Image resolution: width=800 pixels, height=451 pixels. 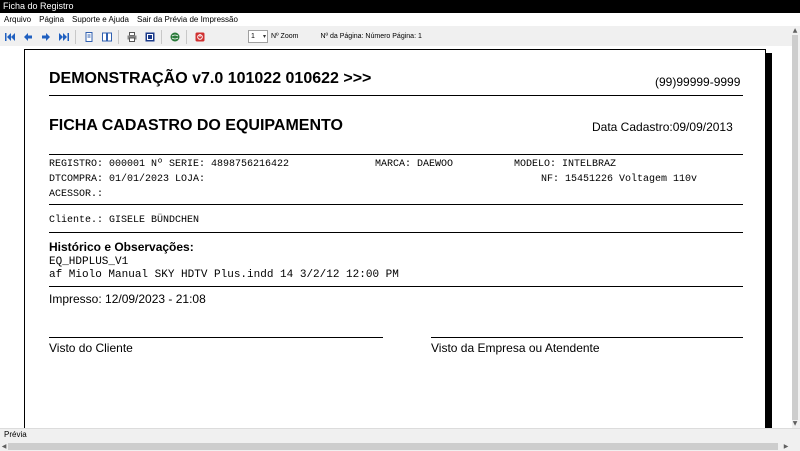 I want to click on page-number-label: Nº da Página: Número Página: 1, so click(x=371, y=36).